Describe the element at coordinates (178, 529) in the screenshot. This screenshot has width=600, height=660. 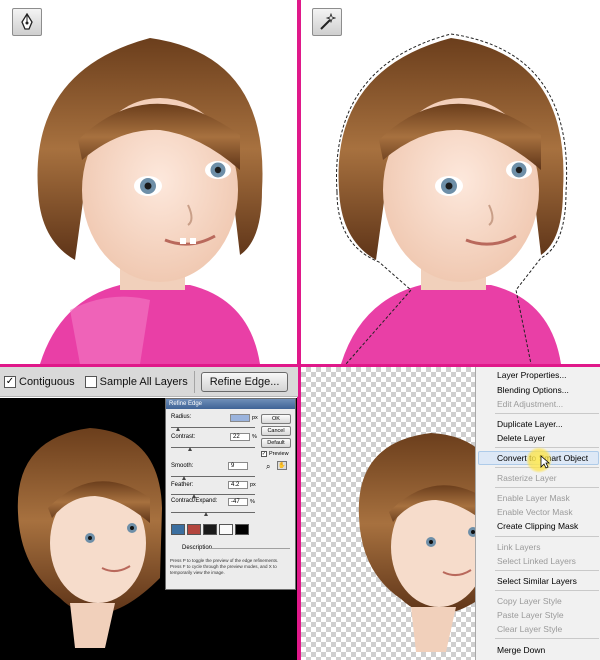
I see `preview-mode-standard` at that location.